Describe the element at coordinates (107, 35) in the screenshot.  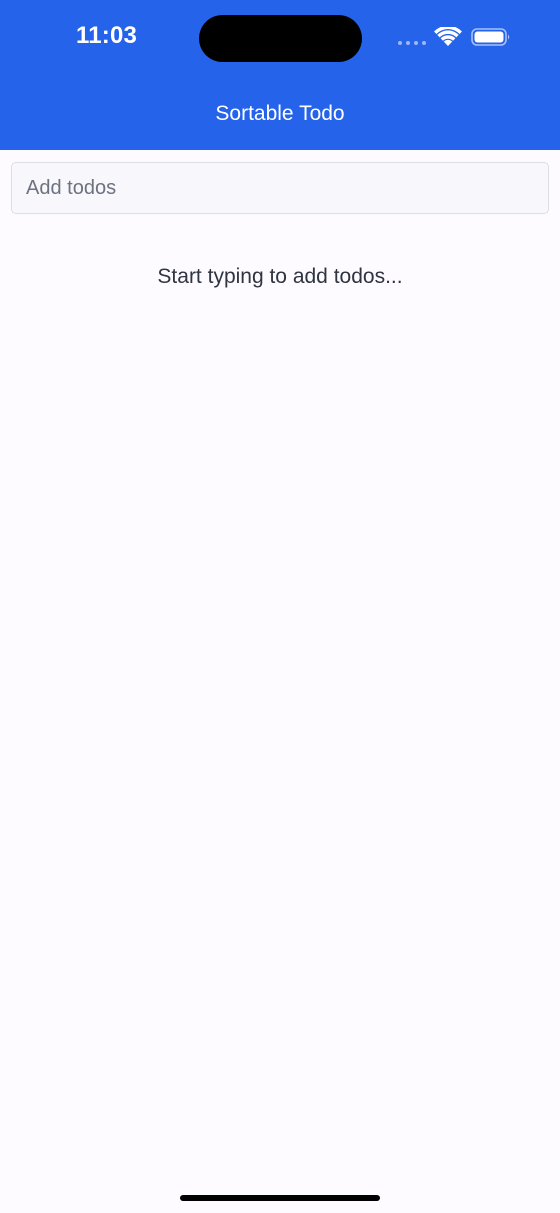
I see `status-time: 11:03` at that location.